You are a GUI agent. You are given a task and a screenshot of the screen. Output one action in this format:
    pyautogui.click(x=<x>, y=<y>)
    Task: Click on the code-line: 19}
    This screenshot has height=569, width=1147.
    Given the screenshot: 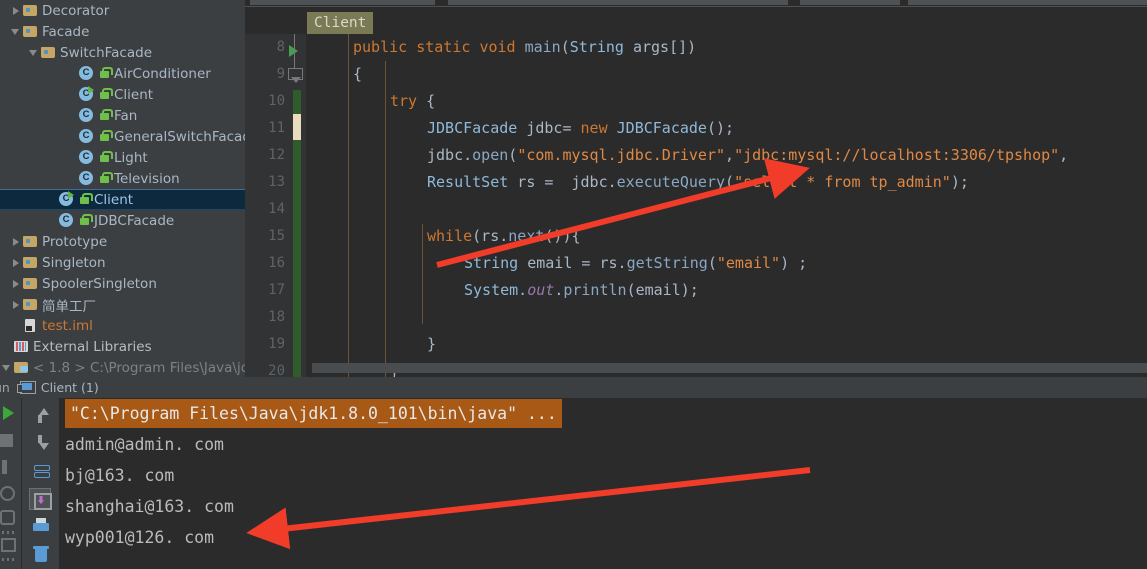 What is the action you would take?
    pyautogui.click(x=696, y=344)
    